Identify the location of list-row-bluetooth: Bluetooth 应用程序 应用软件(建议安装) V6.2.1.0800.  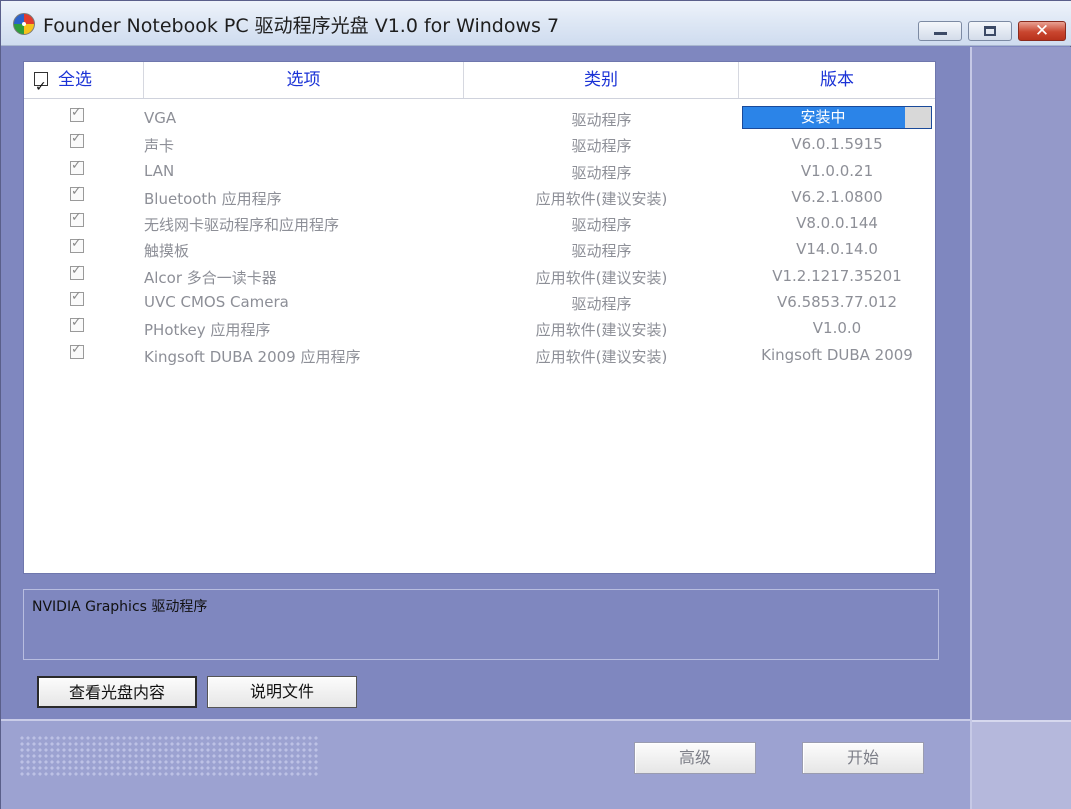
(479, 197).